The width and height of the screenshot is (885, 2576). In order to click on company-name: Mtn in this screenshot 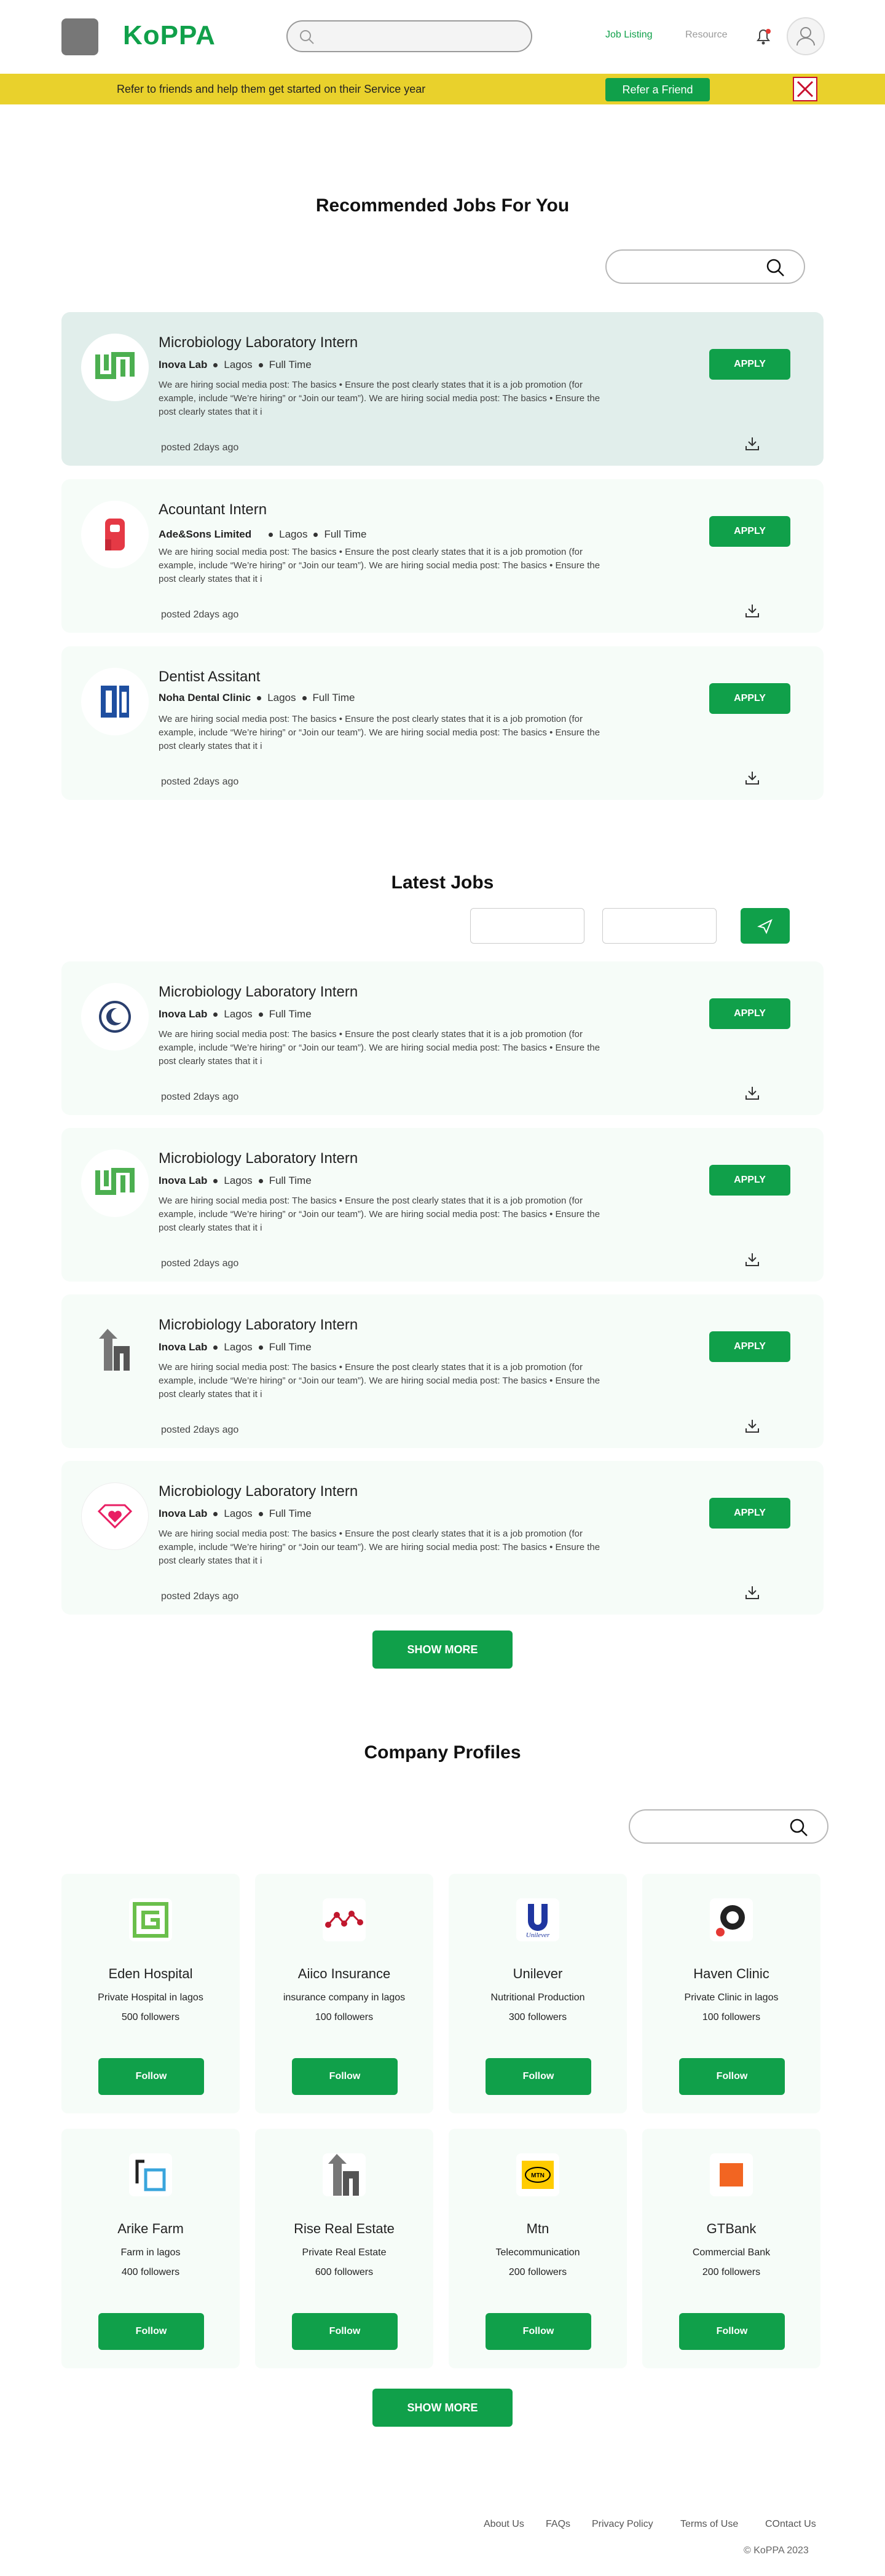, I will do `click(538, 2229)`.